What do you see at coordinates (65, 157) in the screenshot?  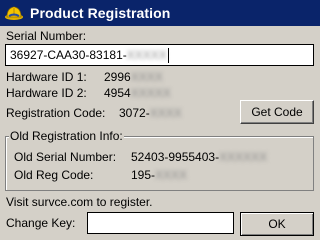 I see `old-serial-label: Old Serial Number:` at bounding box center [65, 157].